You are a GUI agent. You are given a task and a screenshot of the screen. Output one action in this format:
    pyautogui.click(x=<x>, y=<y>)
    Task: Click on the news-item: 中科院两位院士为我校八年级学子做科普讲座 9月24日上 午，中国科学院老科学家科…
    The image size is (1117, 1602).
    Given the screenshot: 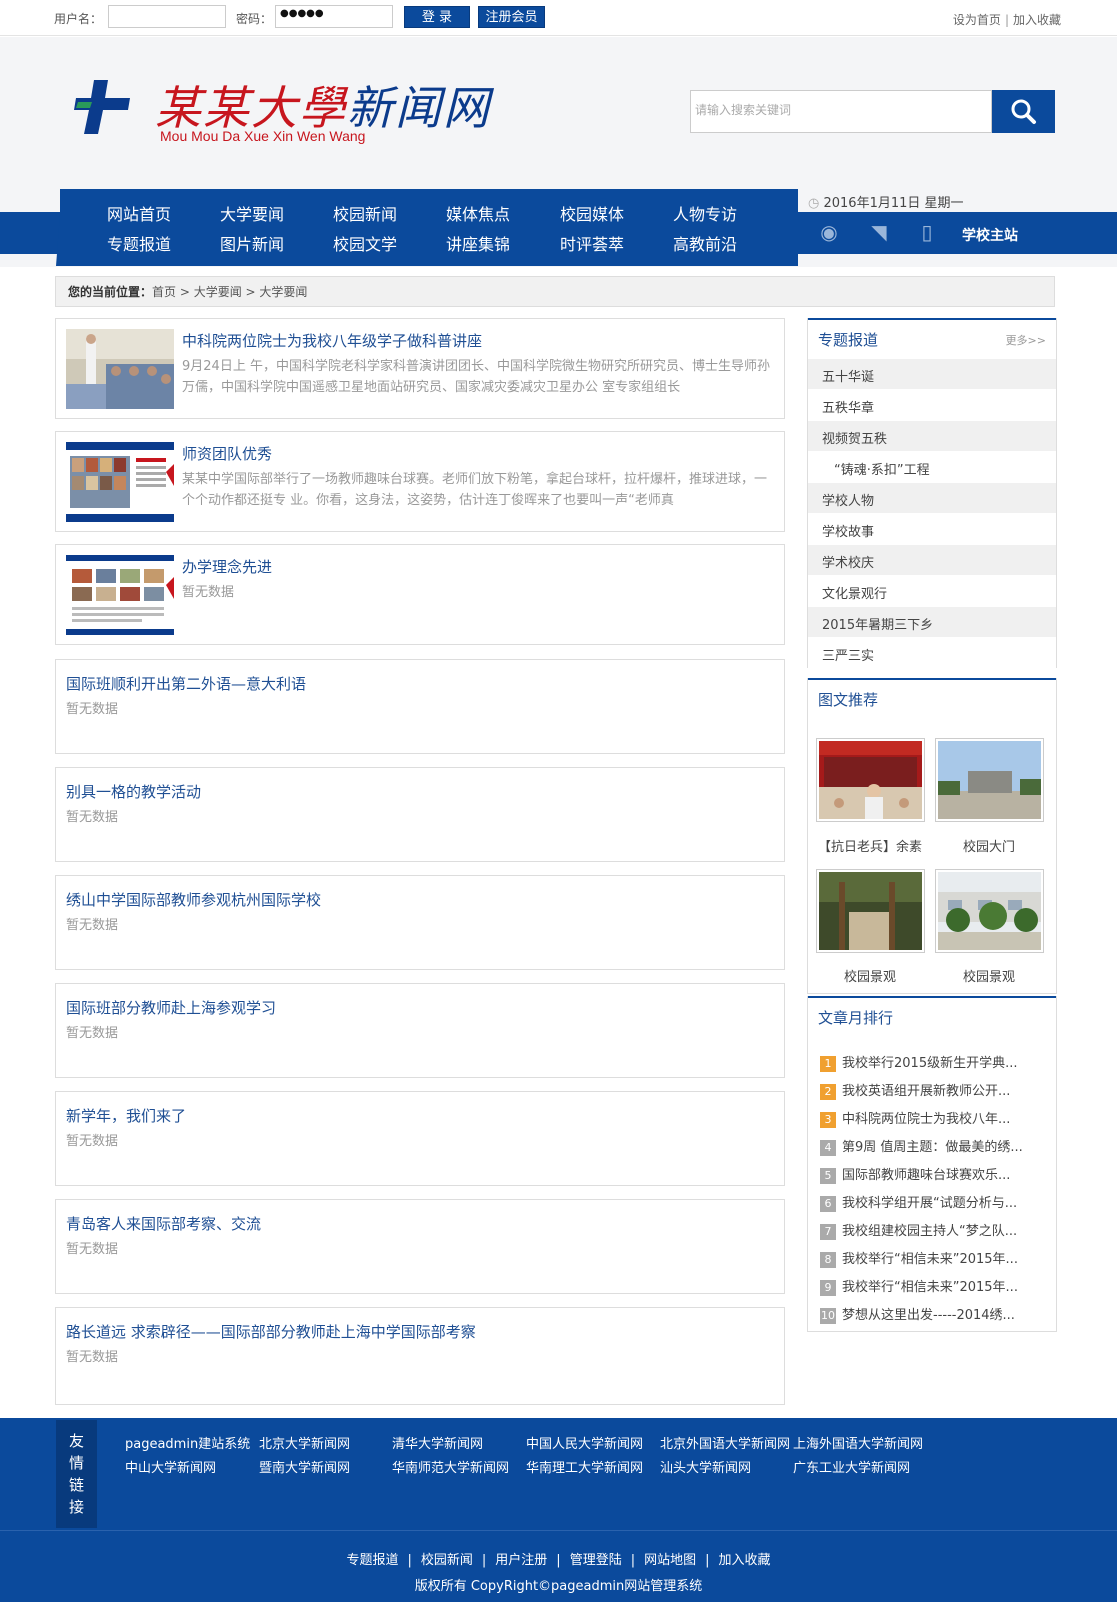 What is the action you would take?
    pyautogui.click(x=420, y=368)
    